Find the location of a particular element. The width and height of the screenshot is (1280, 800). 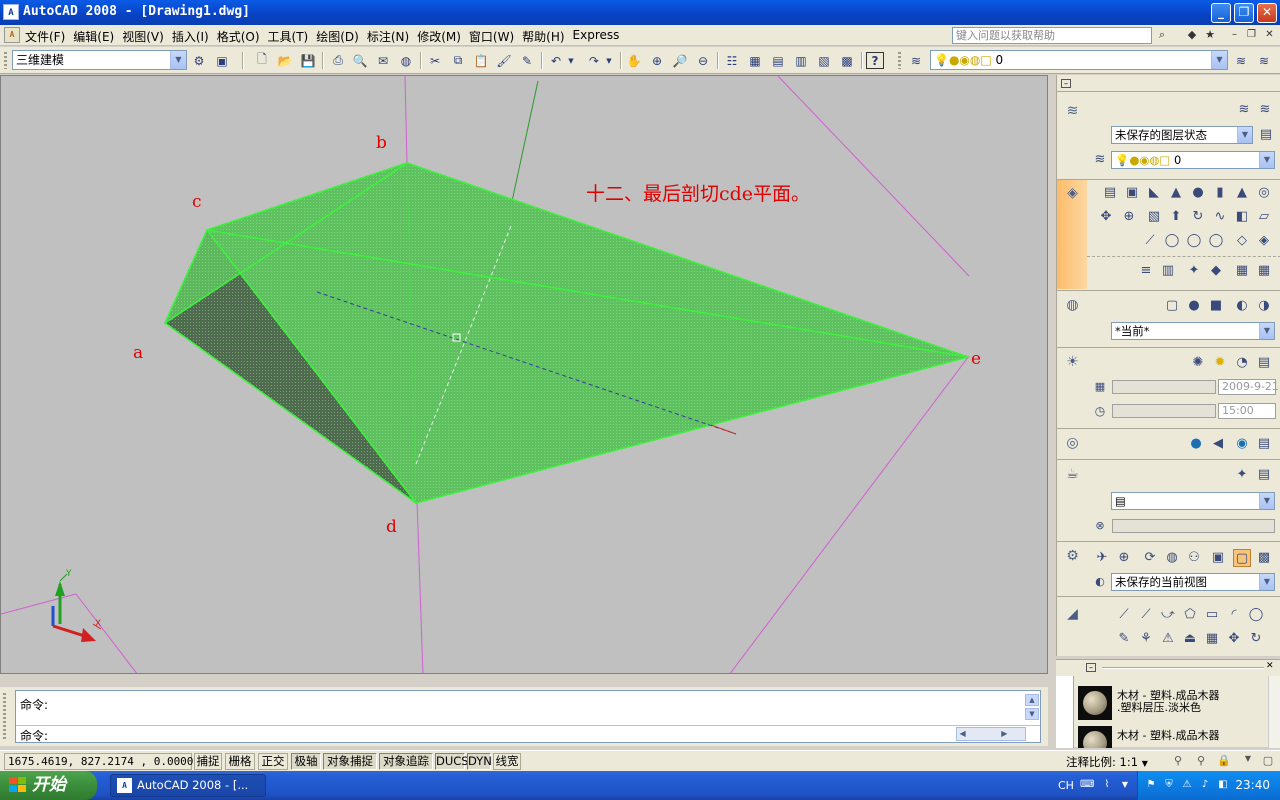

status-menu-icon: ▼ is located at coordinates (1248, 761).